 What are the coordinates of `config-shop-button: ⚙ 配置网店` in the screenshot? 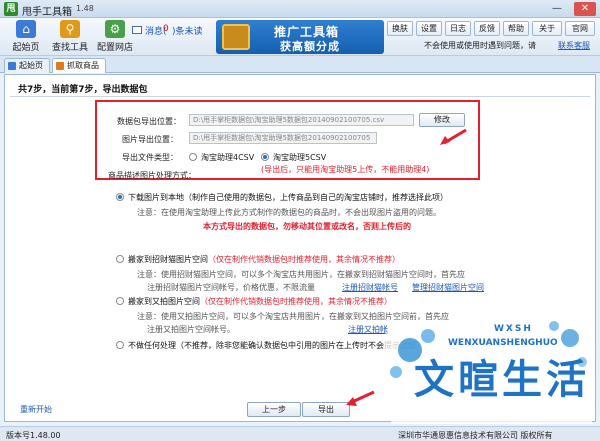 It's located at (115, 37).